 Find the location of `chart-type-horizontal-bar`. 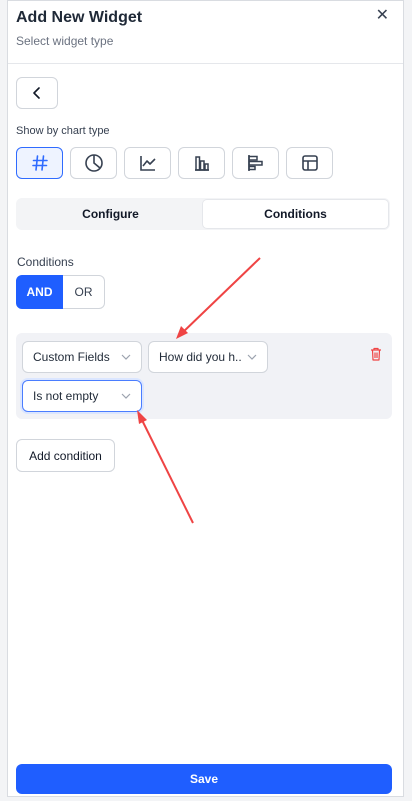

chart-type-horizontal-bar is located at coordinates (255, 163).